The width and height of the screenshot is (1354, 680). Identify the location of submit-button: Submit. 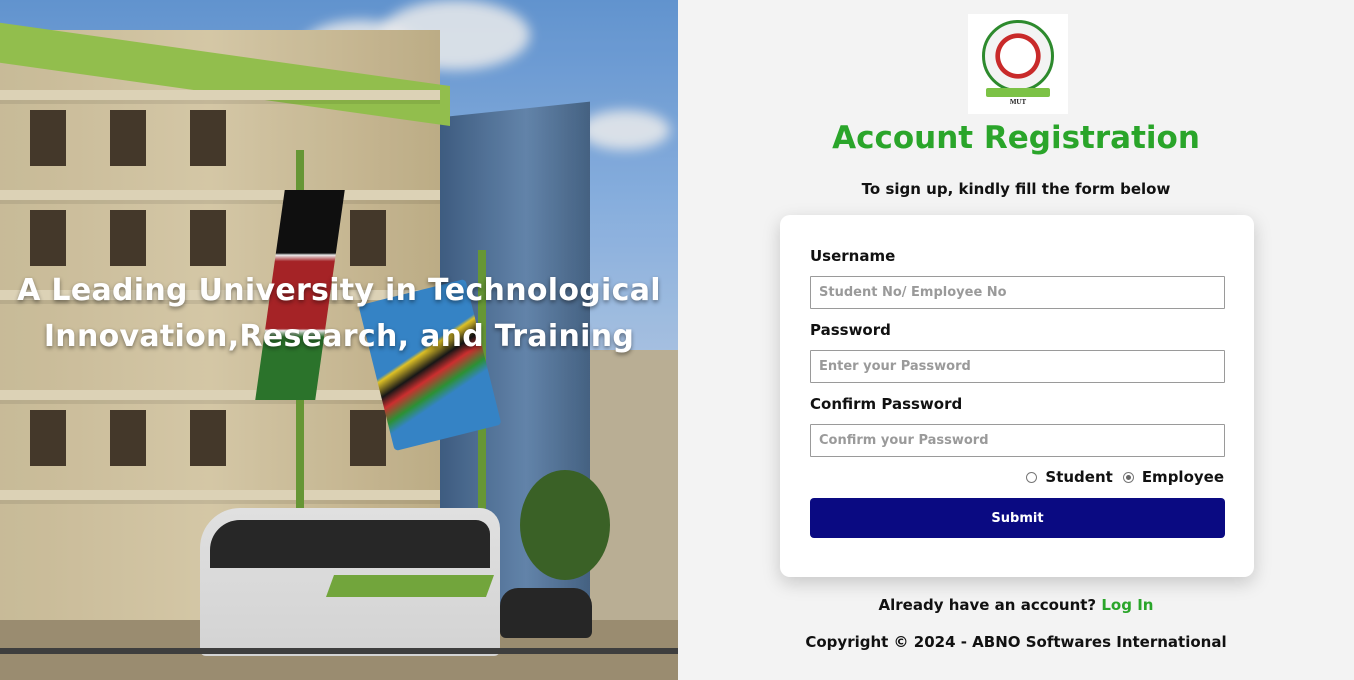
(1017, 518).